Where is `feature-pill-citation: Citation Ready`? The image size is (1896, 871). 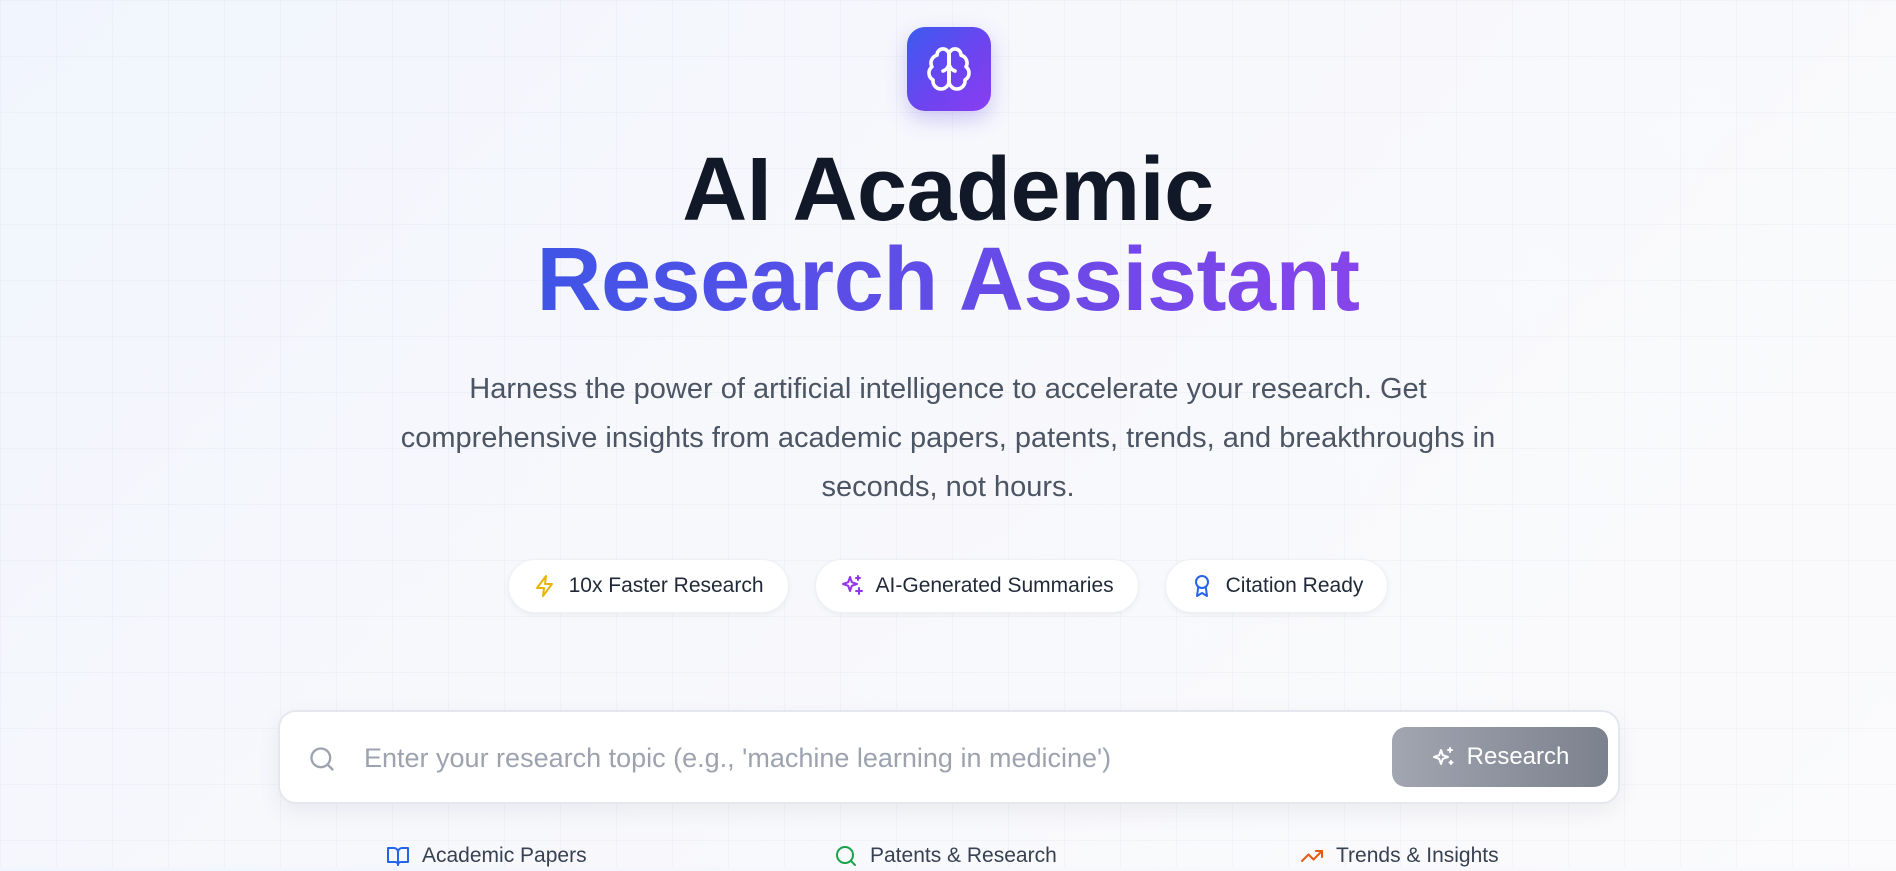 feature-pill-citation: Citation Ready is located at coordinates (1276, 586).